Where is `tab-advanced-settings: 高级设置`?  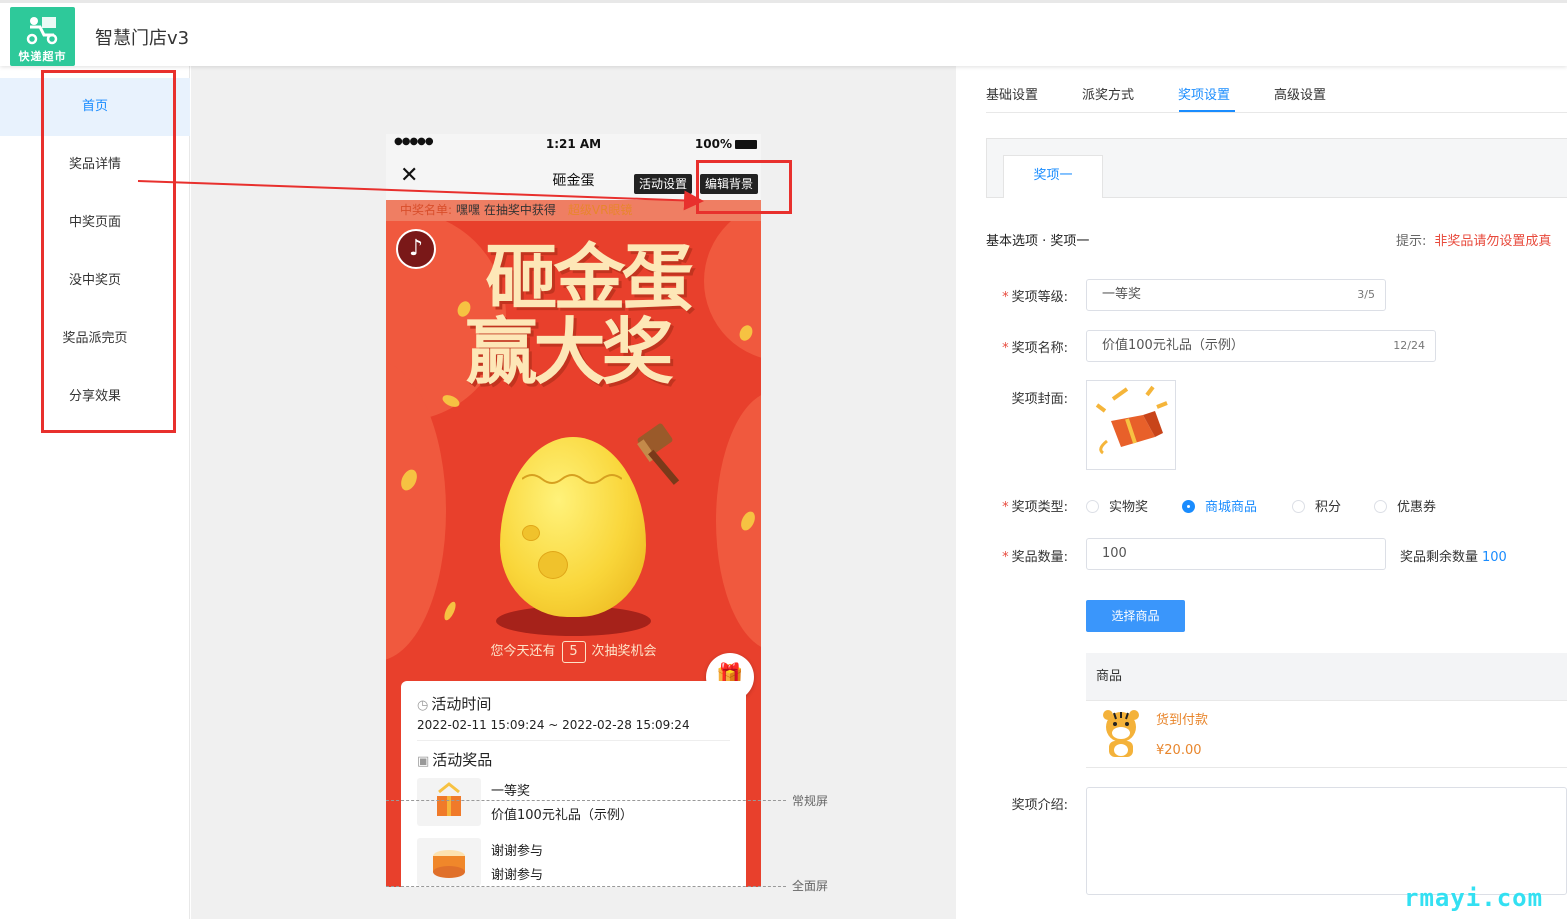 tab-advanced-settings: 高级设置 is located at coordinates (1300, 93).